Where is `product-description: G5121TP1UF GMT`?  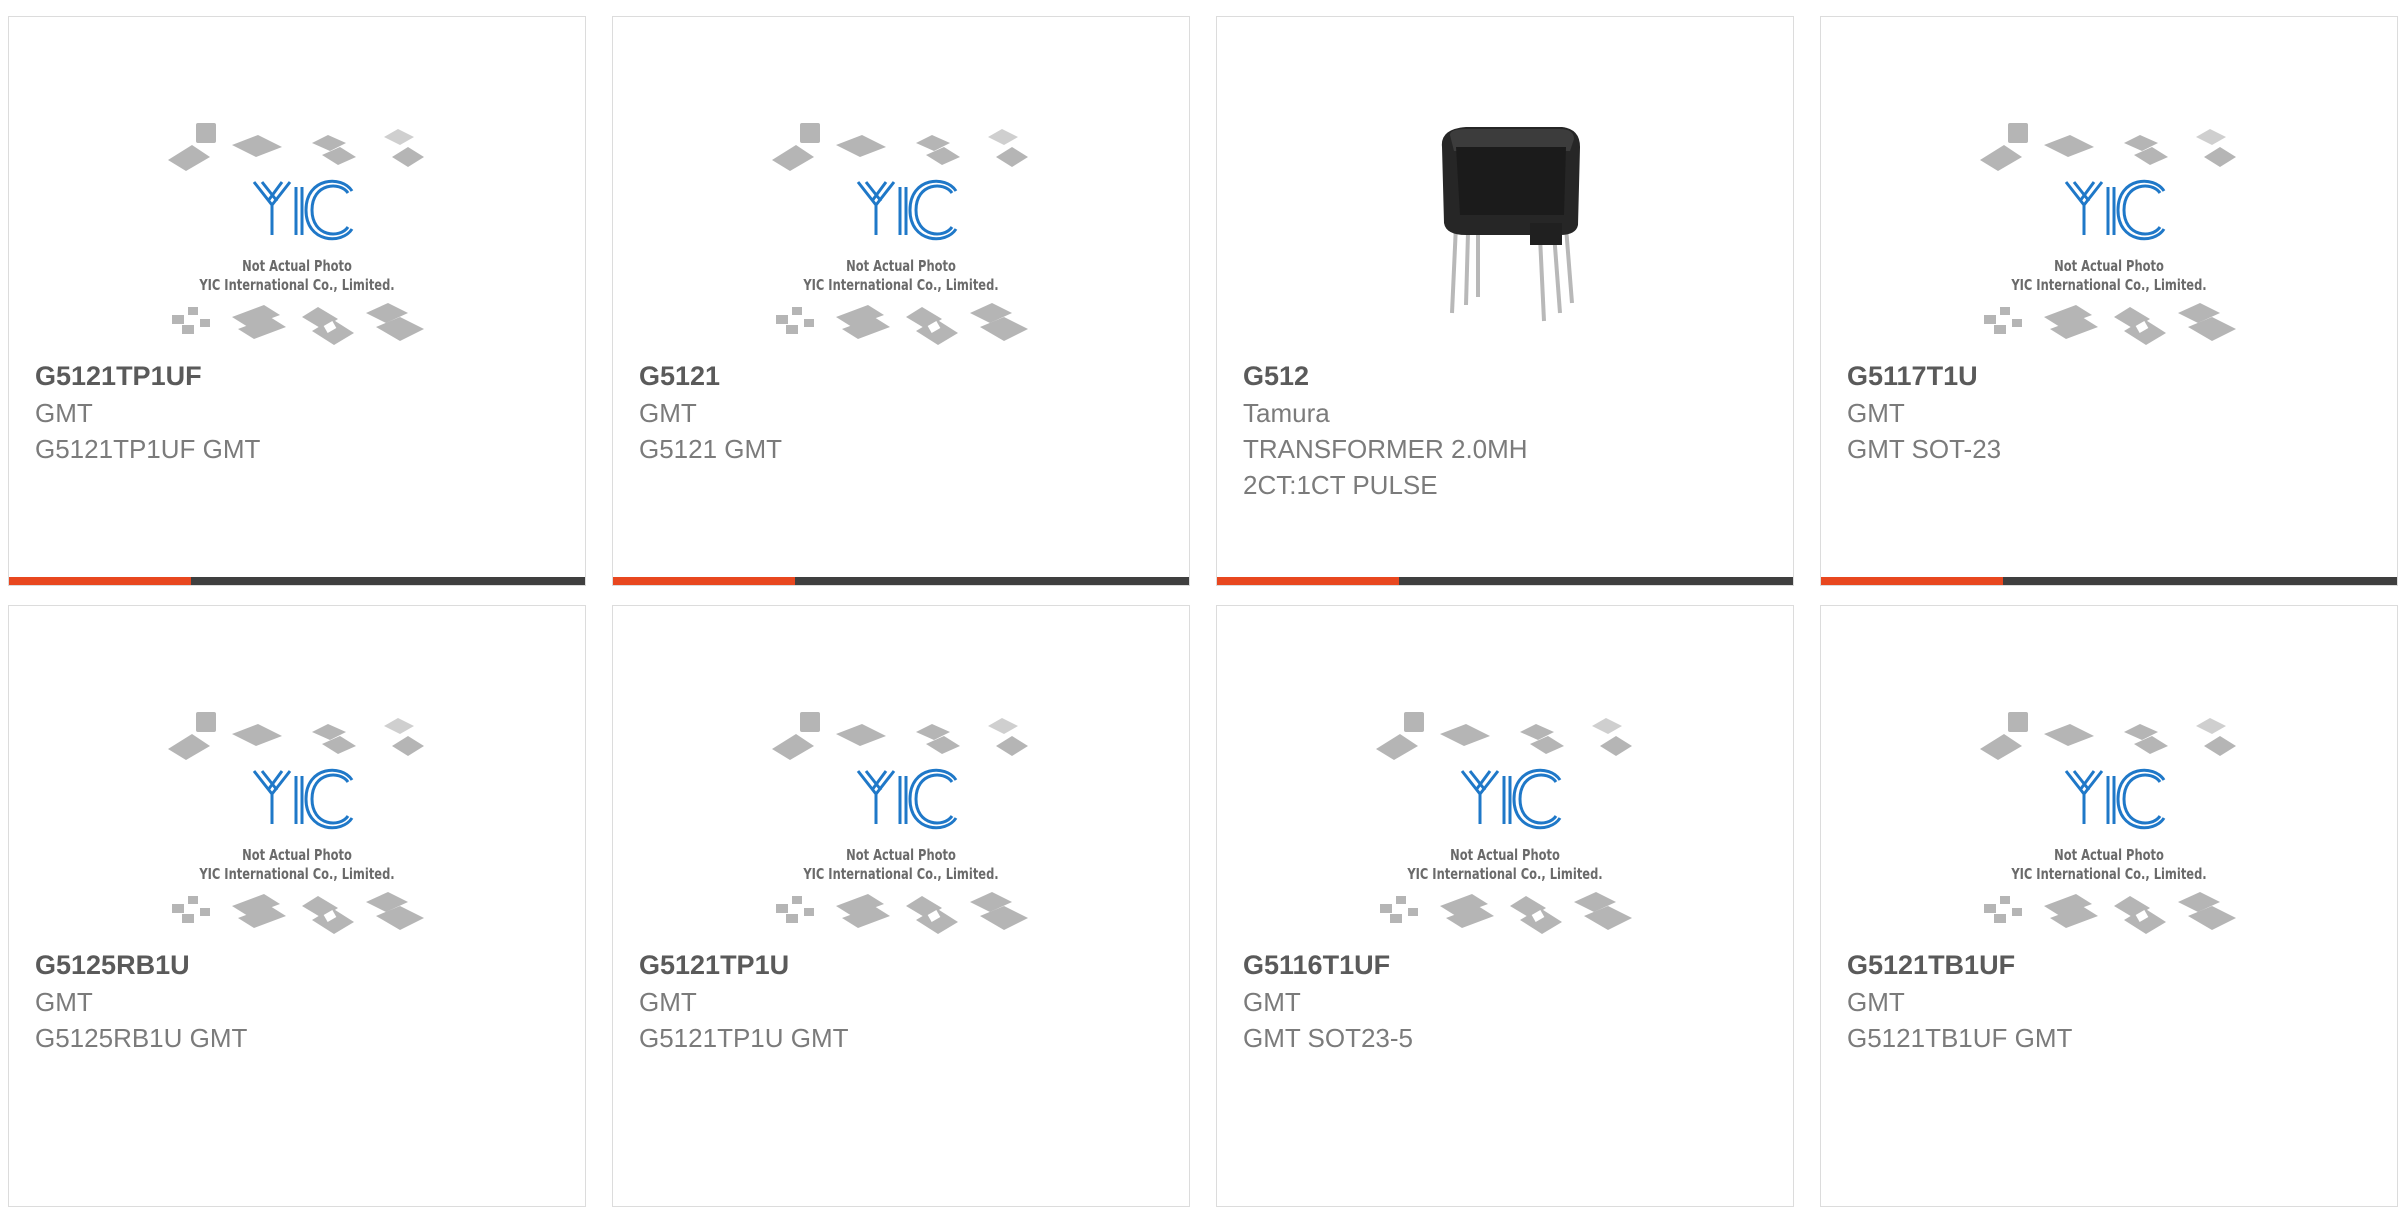
product-description: G5121TP1UF GMT is located at coordinates (148, 449).